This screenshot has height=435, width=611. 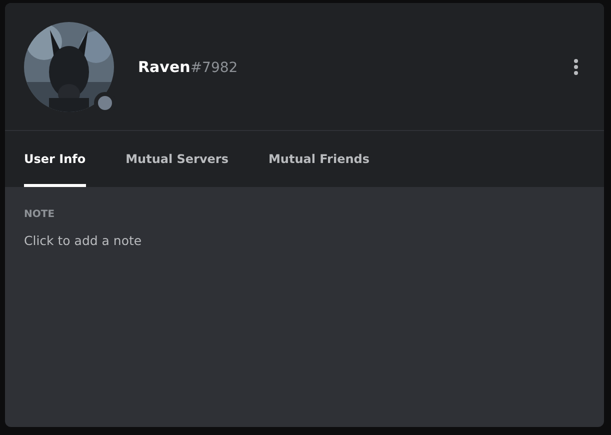 I want to click on section-heading: NOTE, so click(x=40, y=215).